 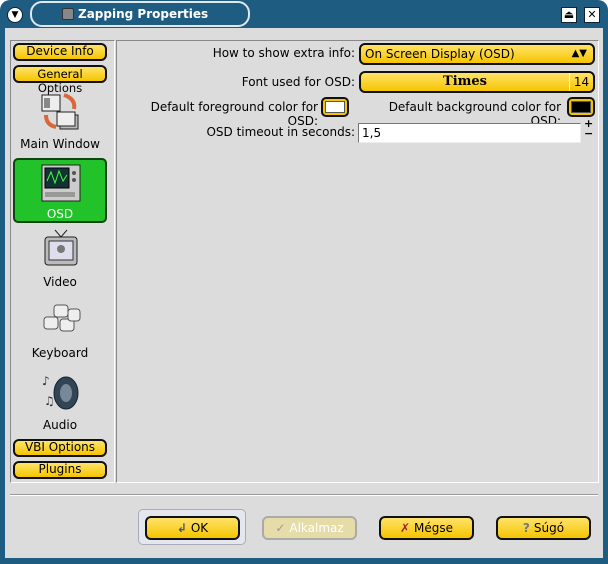 I want to click on sidebar-item-label: Audio, so click(x=60, y=425).